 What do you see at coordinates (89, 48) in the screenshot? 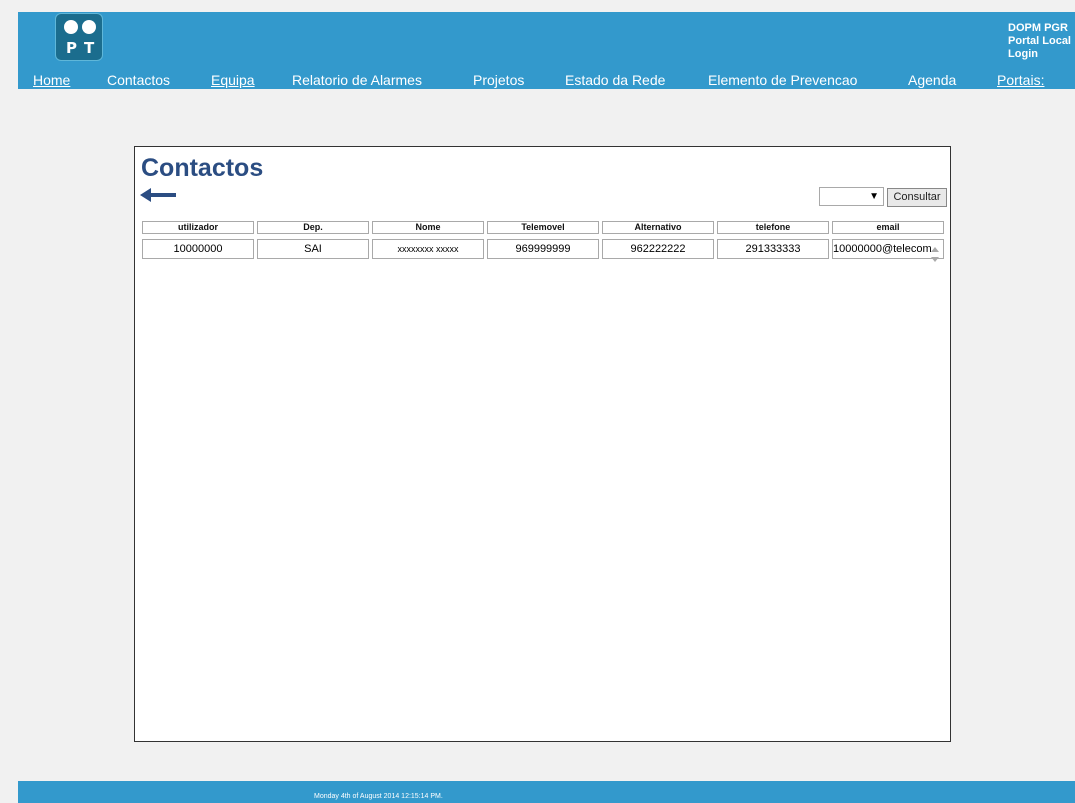
I see `logo-letter-t: T` at bounding box center [89, 48].